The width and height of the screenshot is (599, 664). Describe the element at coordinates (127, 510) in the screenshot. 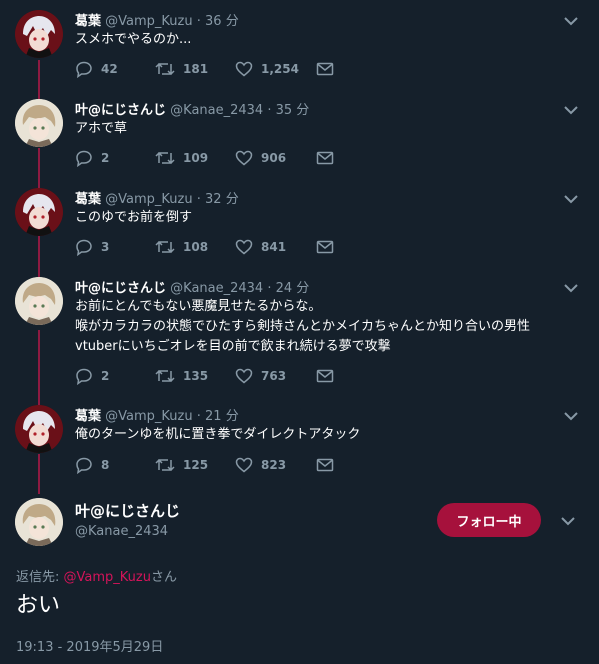

I see `main-author-name: 叶@にじさんじ` at that location.